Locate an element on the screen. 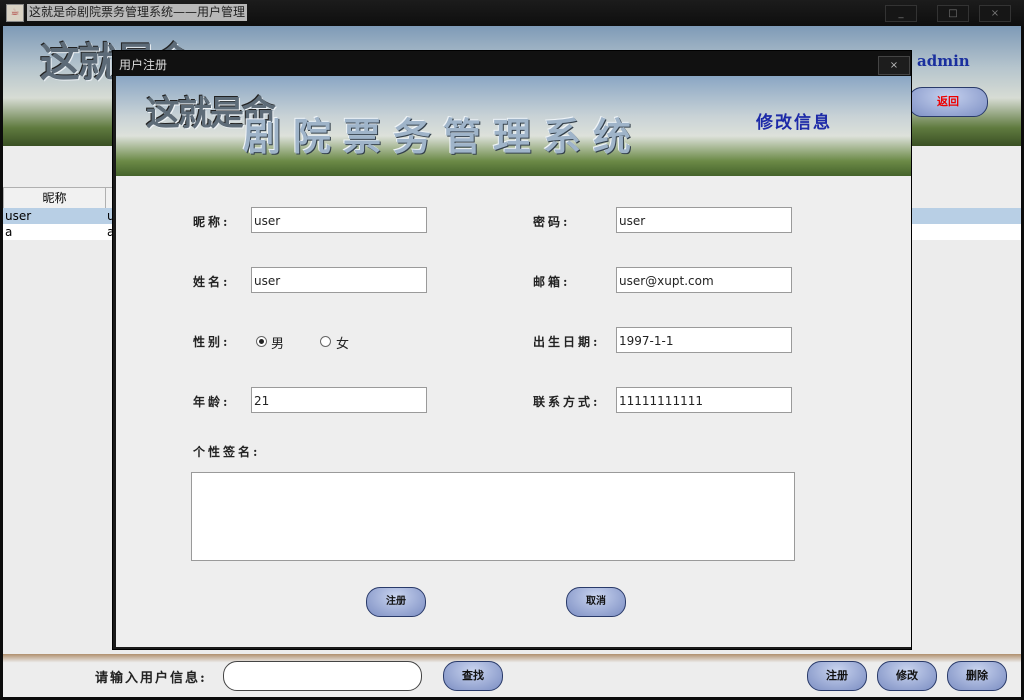  column-header-nickname: 昵称 is located at coordinates (54, 198).